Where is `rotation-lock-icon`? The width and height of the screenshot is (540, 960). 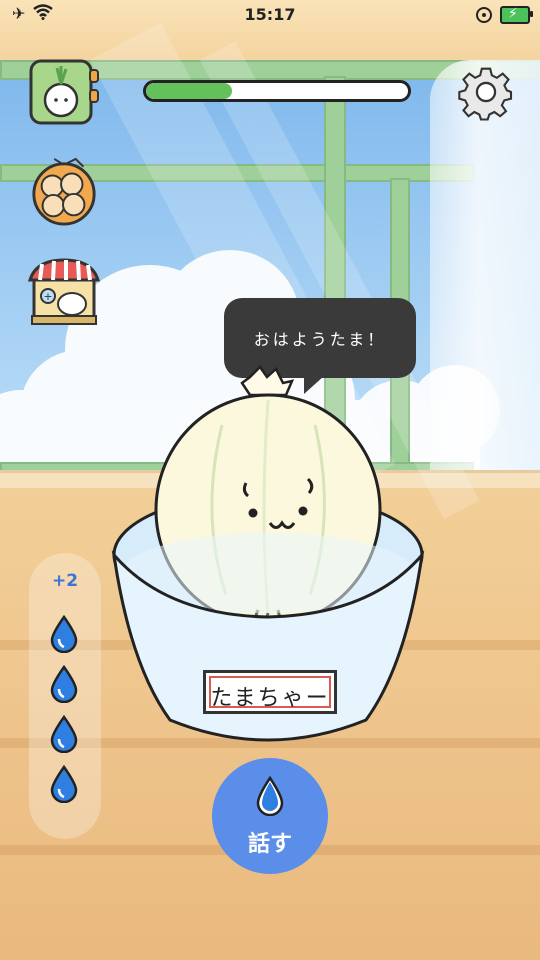 rotation-lock-icon is located at coordinates (484, 15).